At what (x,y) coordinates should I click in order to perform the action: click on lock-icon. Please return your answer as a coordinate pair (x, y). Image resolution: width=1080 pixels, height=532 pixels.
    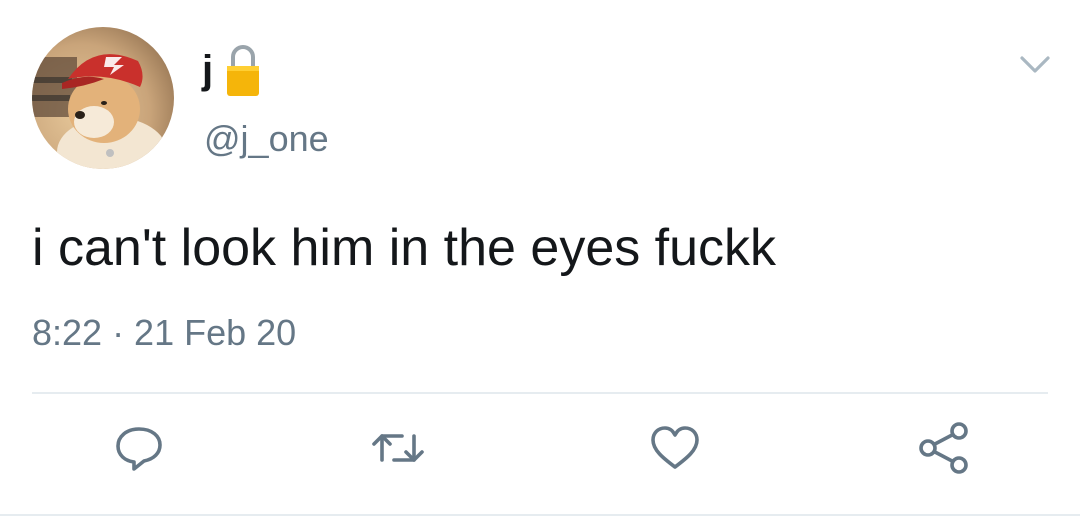
    Looking at the image, I should click on (243, 70).